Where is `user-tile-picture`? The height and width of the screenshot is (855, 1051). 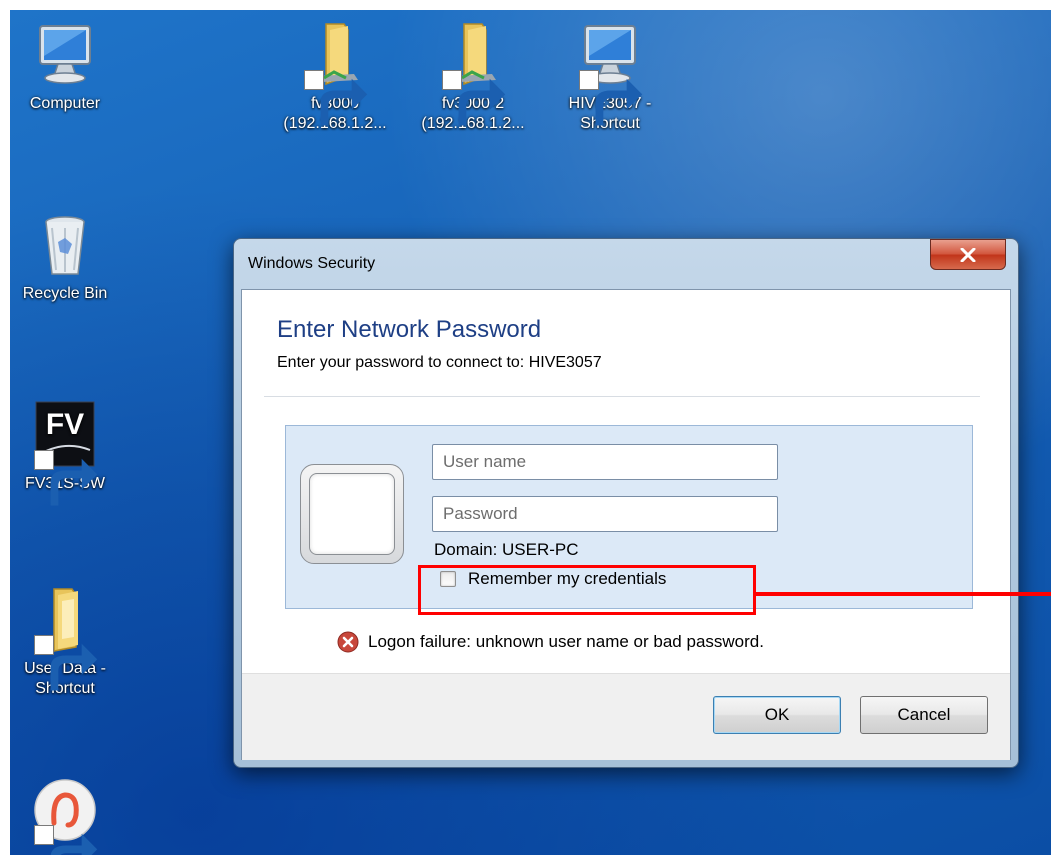 user-tile-picture is located at coordinates (352, 514).